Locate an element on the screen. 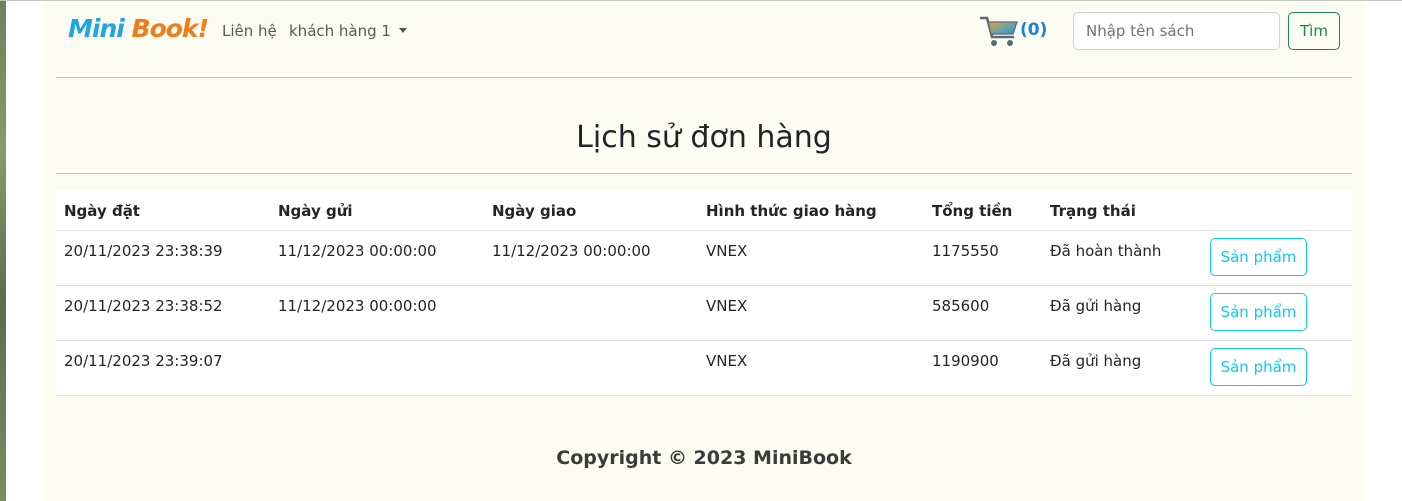 The image size is (1402, 501). nav-user-label: khách hàng 1 is located at coordinates (340, 31).